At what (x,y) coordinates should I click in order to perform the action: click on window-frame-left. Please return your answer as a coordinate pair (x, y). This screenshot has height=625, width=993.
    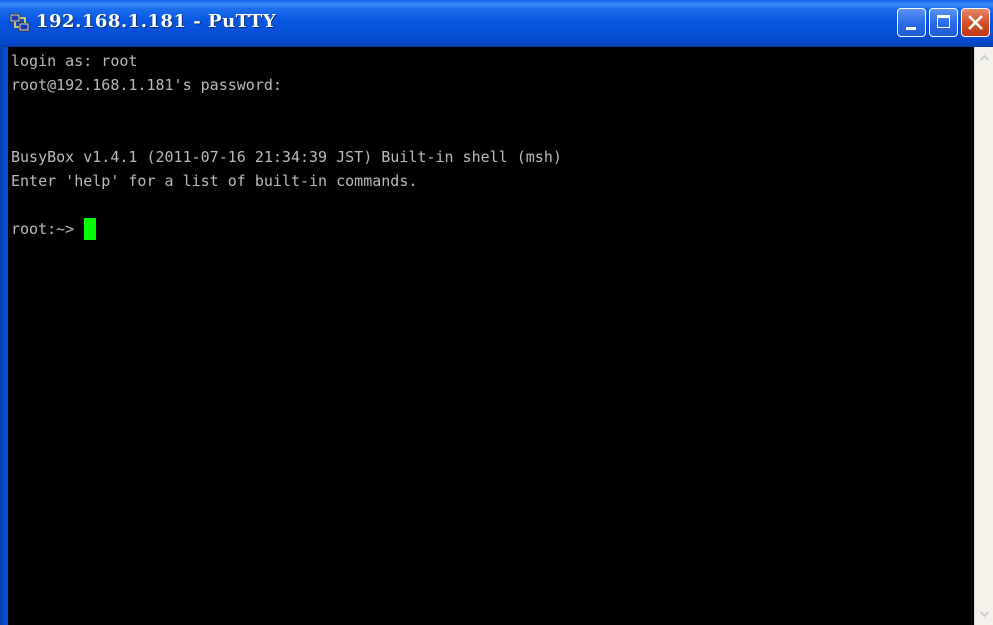
    Looking at the image, I should click on (4, 336).